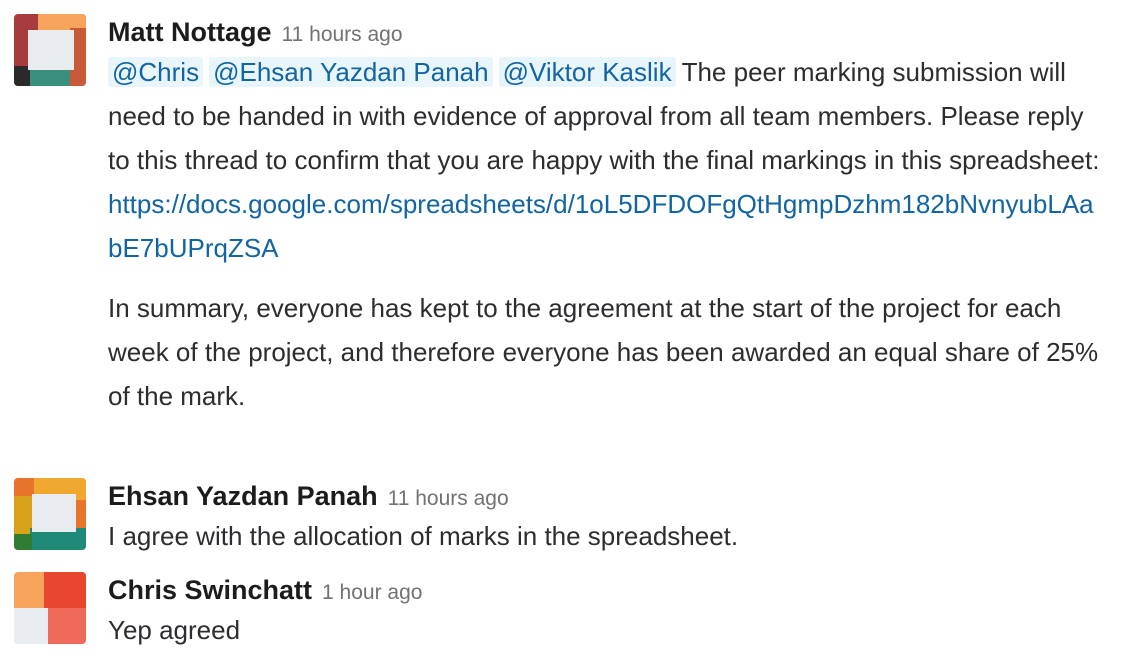 The height and width of the screenshot is (664, 1126). What do you see at coordinates (156, 72) in the screenshot?
I see `mention-chris: @Chris` at bounding box center [156, 72].